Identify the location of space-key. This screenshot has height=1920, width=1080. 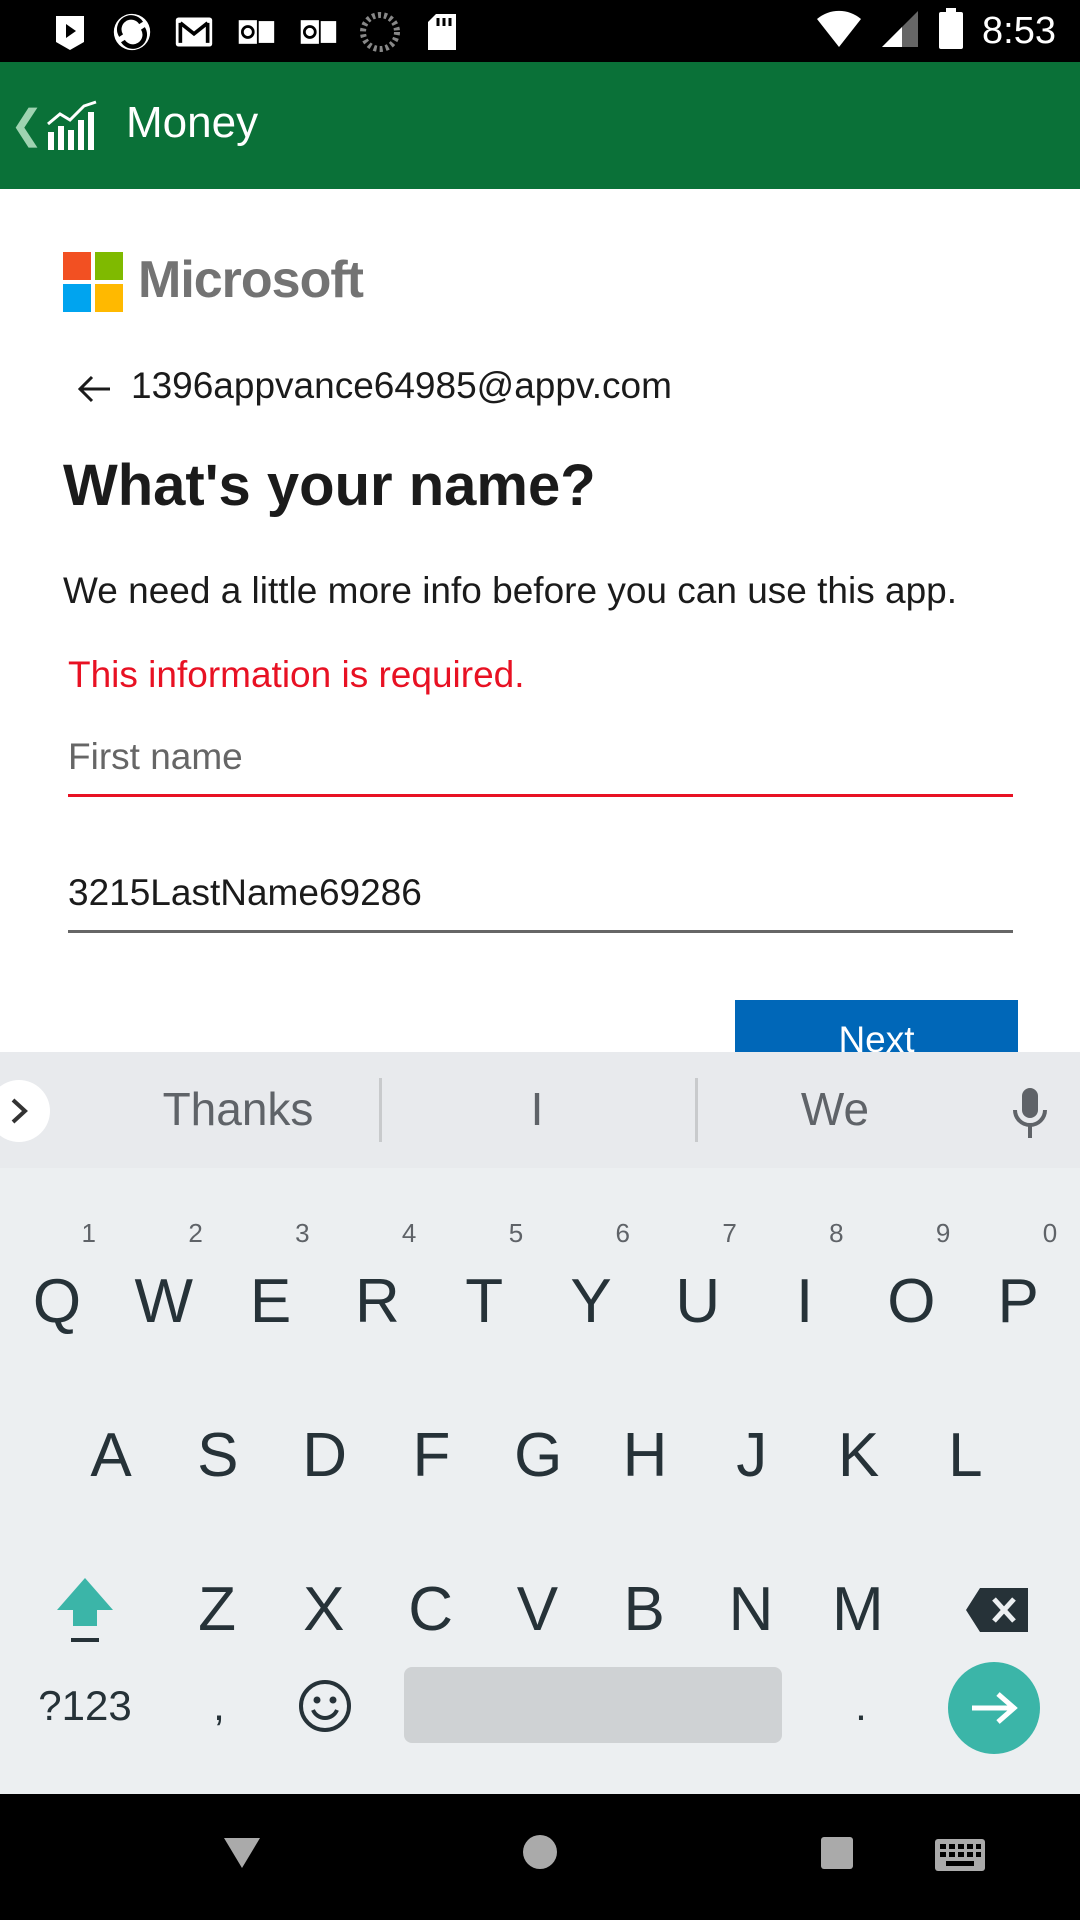
(593, 1705).